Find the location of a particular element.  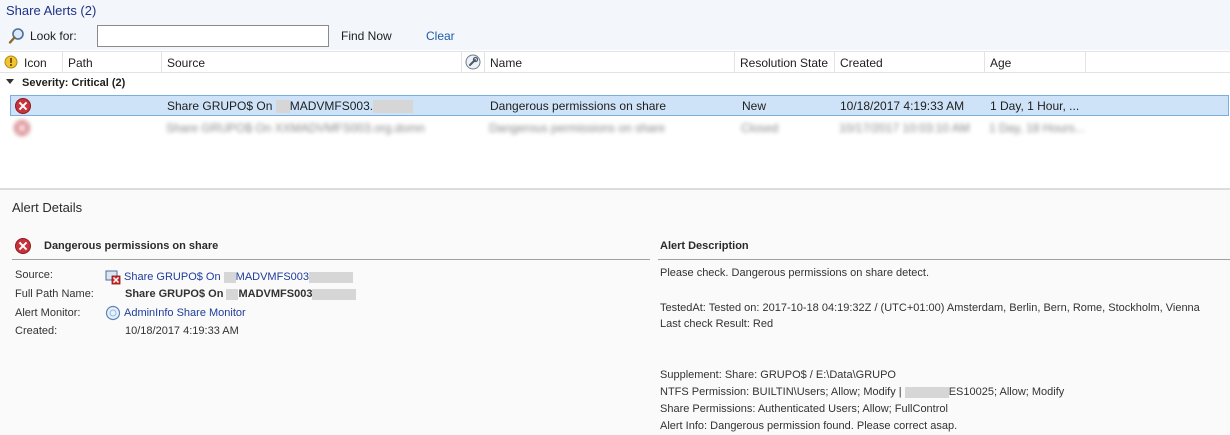

column-icon: Icon is located at coordinates (31, 62).